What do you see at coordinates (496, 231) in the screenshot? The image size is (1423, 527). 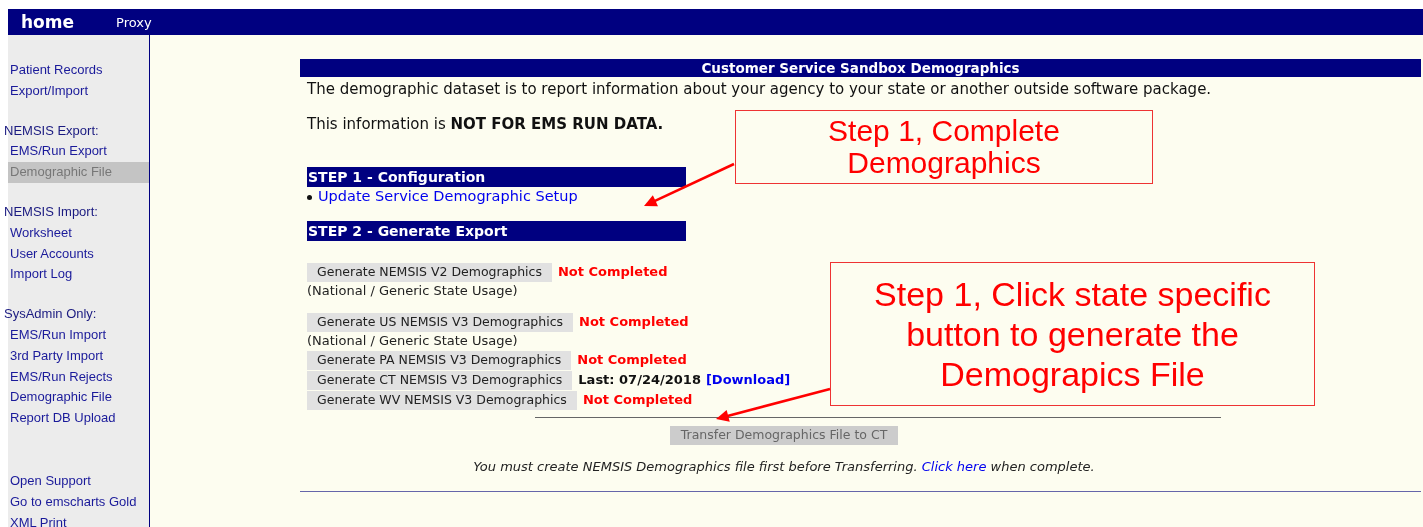 I see `step-header: STEP 2 - Generate Export` at bounding box center [496, 231].